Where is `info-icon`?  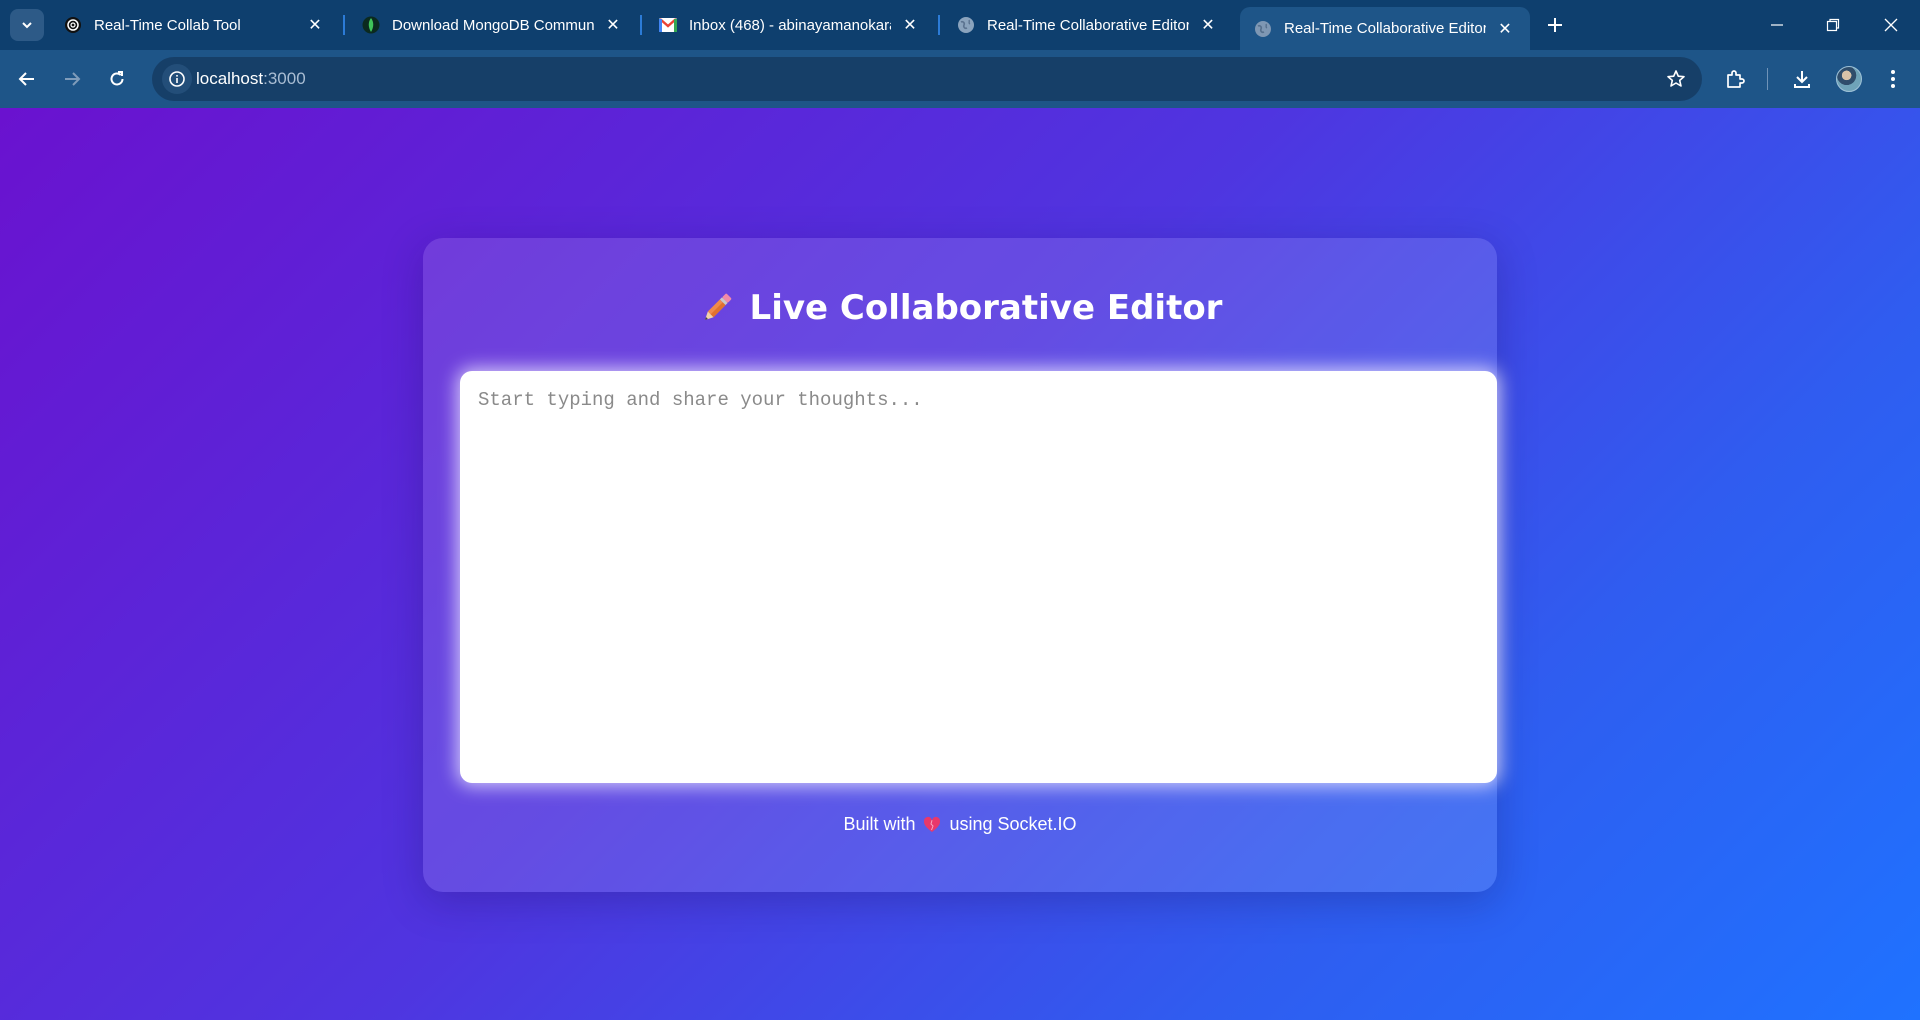 info-icon is located at coordinates (177, 79).